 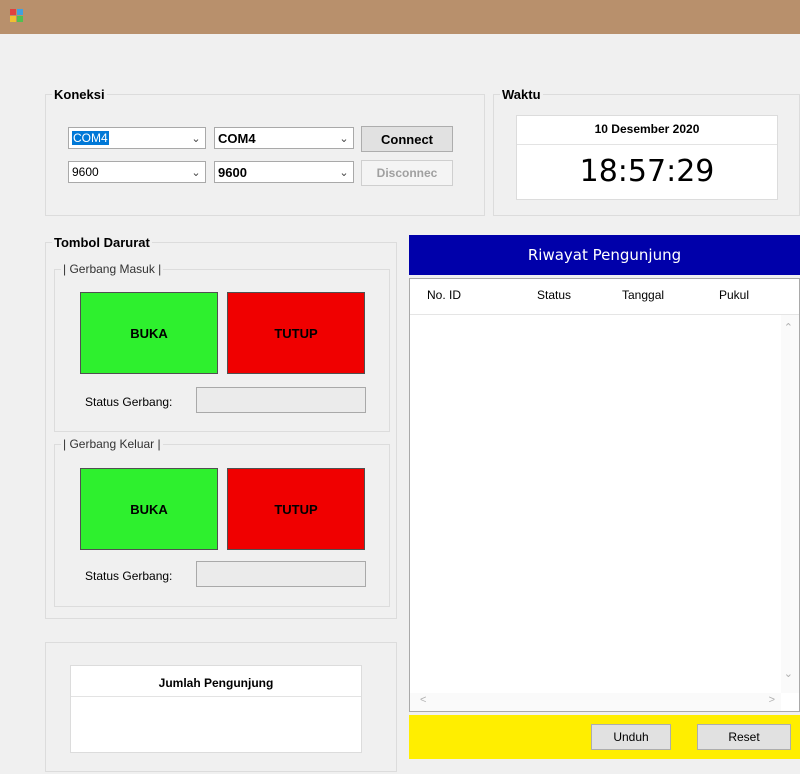 I want to click on baud-select-2: 9600 ⌄, so click(x=284, y=172).